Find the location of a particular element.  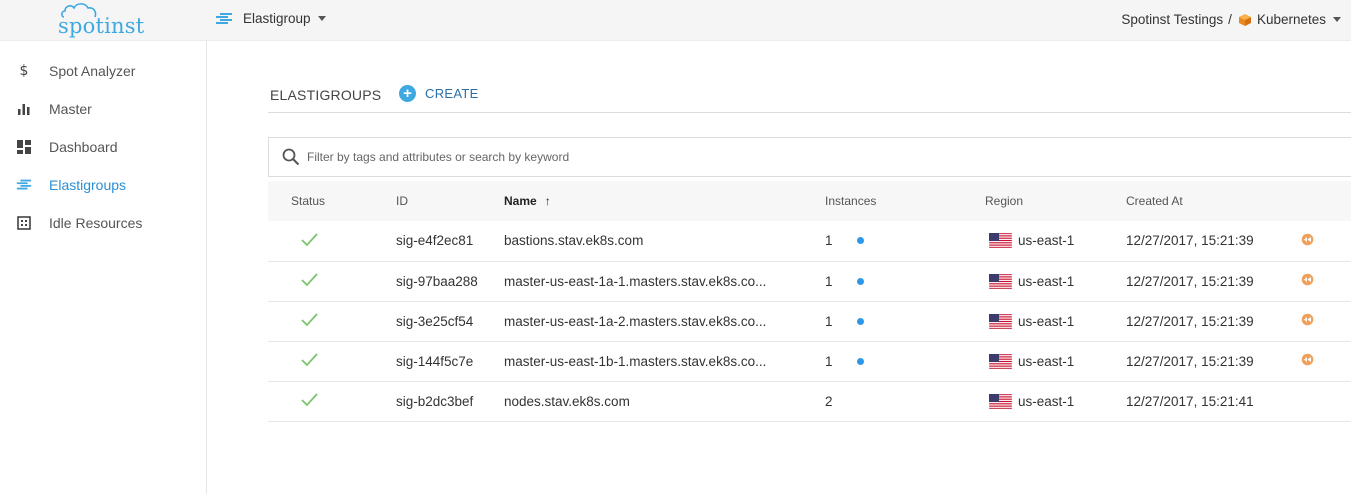

column-header-actions is located at coordinates (1326, 201).